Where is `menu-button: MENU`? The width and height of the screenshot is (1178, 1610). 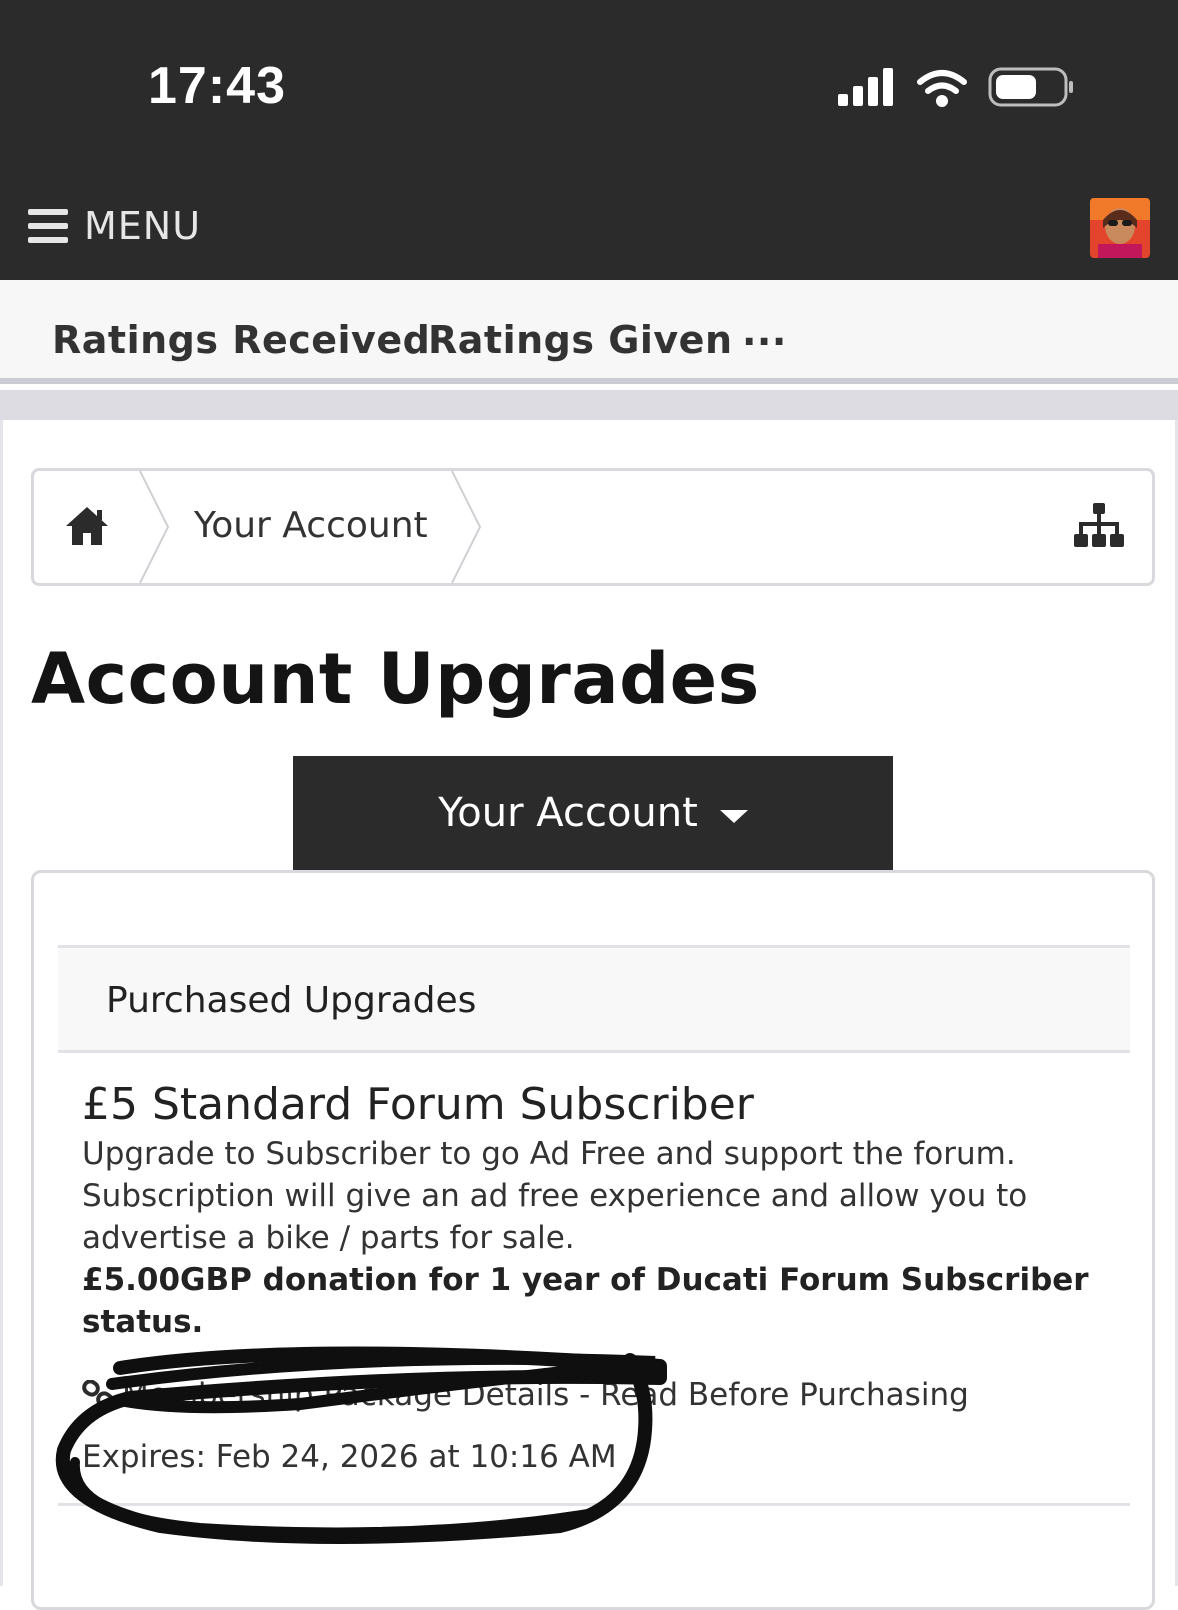 menu-button: MENU is located at coordinates (114, 226).